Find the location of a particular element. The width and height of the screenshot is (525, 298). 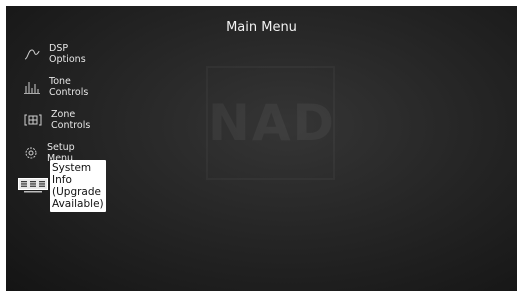

page-title: Main Menu is located at coordinates (261, 27).